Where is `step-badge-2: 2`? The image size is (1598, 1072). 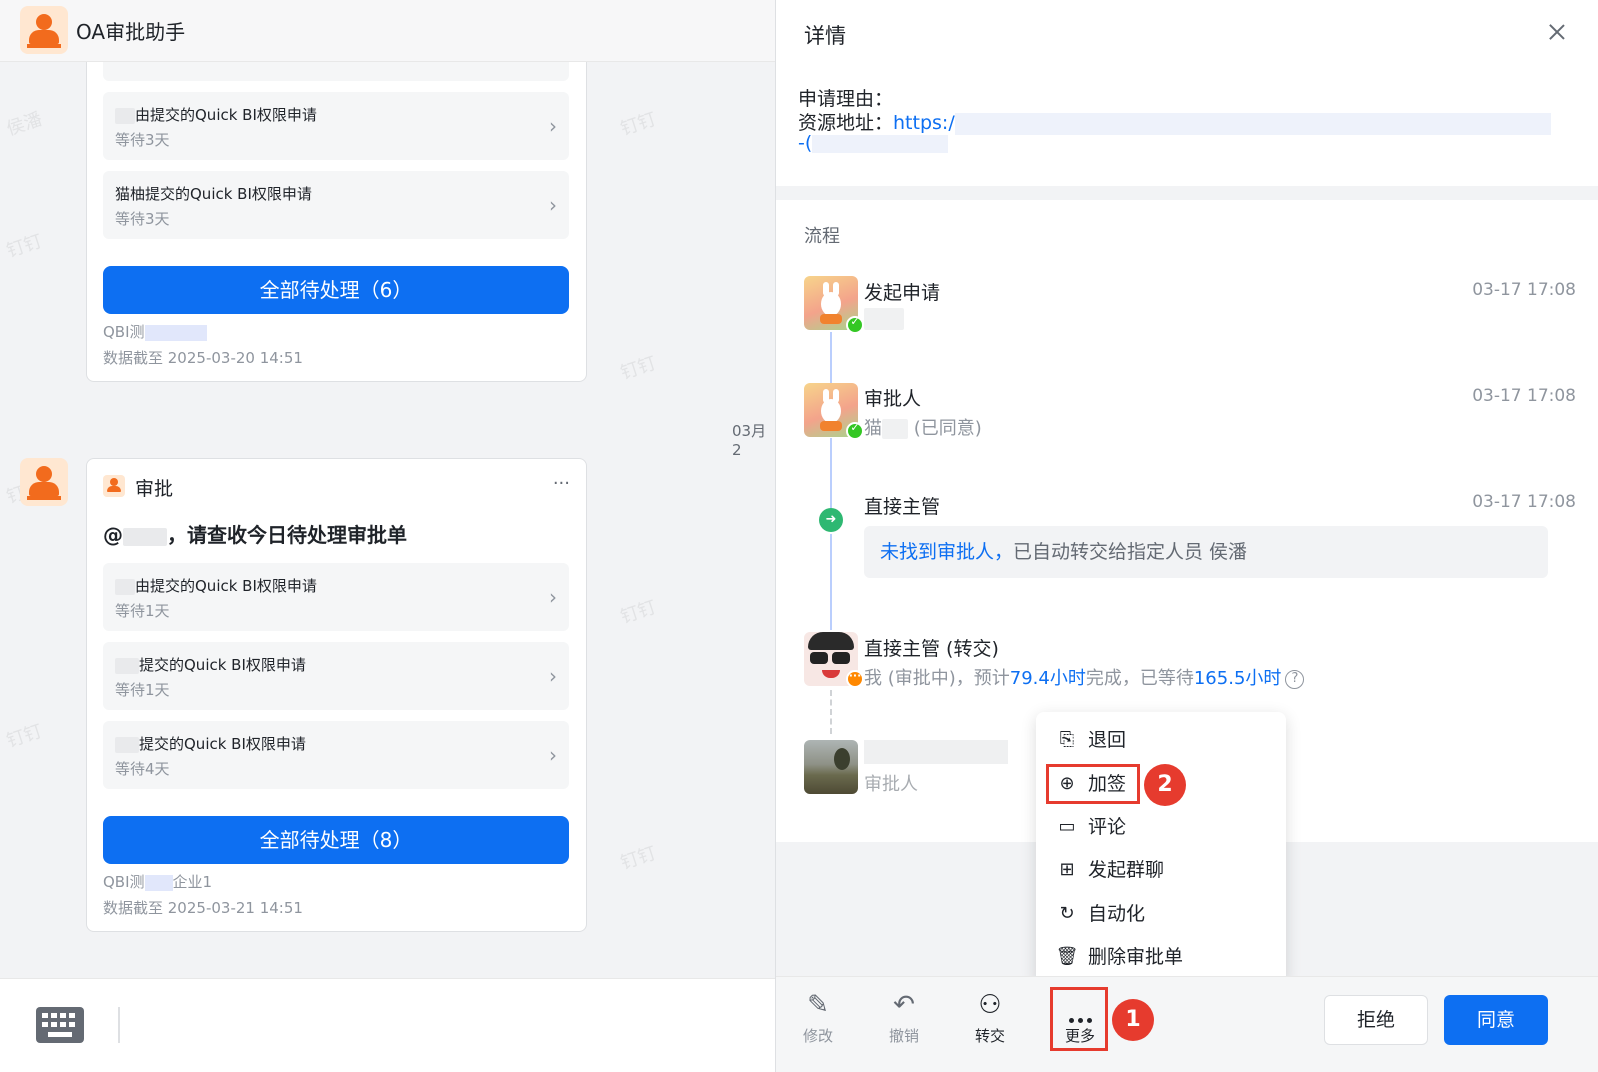 step-badge-2: 2 is located at coordinates (1165, 785).